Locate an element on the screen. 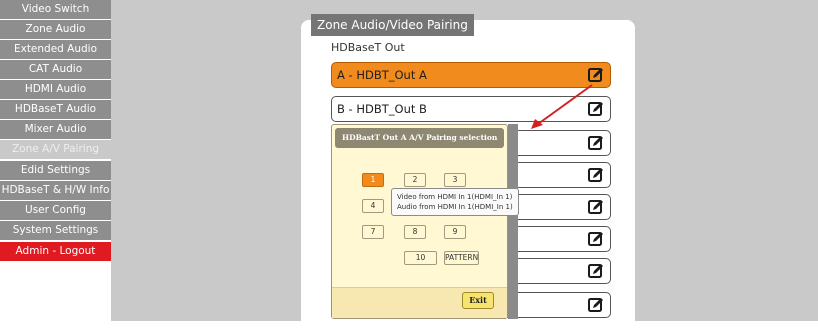  nav-zone-av-pairing: Zone A/V Pairing is located at coordinates (55, 149).